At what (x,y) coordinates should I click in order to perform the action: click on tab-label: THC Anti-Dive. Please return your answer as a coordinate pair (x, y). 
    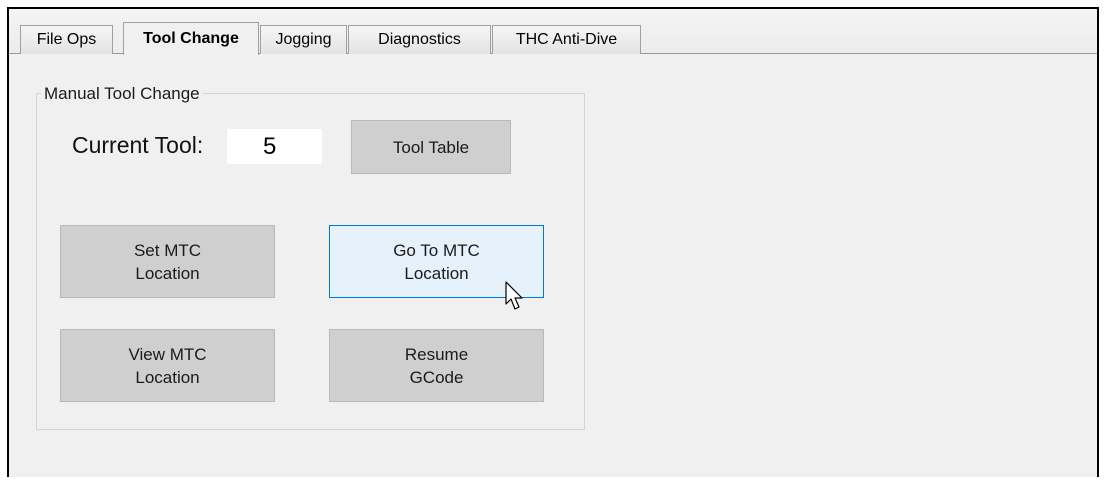
    Looking at the image, I should click on (566, 39).